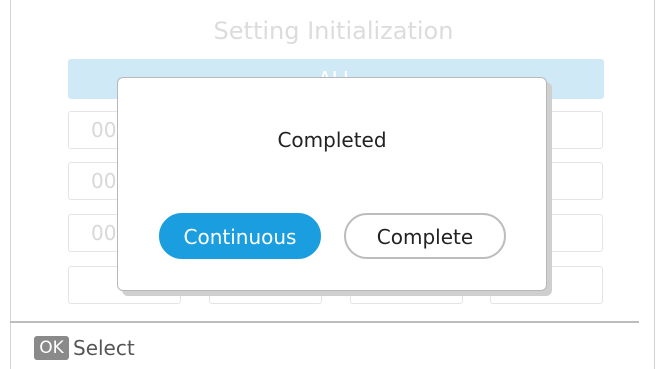  What do you see at coordinates (332, 140) in the screenshot?
I see `dialog-message: Completed` at bounding box center [332, 140].